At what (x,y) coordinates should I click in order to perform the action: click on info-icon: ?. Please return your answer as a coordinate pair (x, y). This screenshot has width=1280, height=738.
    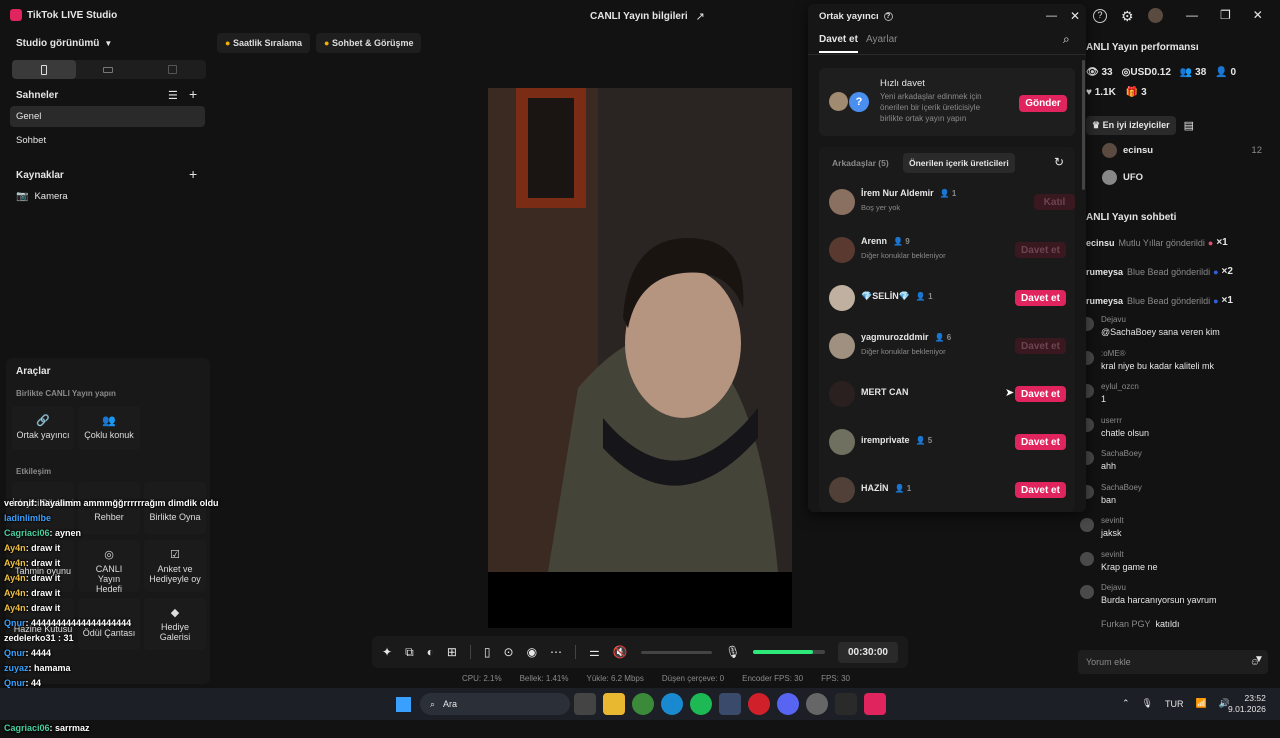
    Looking at the image, I should click on (888, 16).